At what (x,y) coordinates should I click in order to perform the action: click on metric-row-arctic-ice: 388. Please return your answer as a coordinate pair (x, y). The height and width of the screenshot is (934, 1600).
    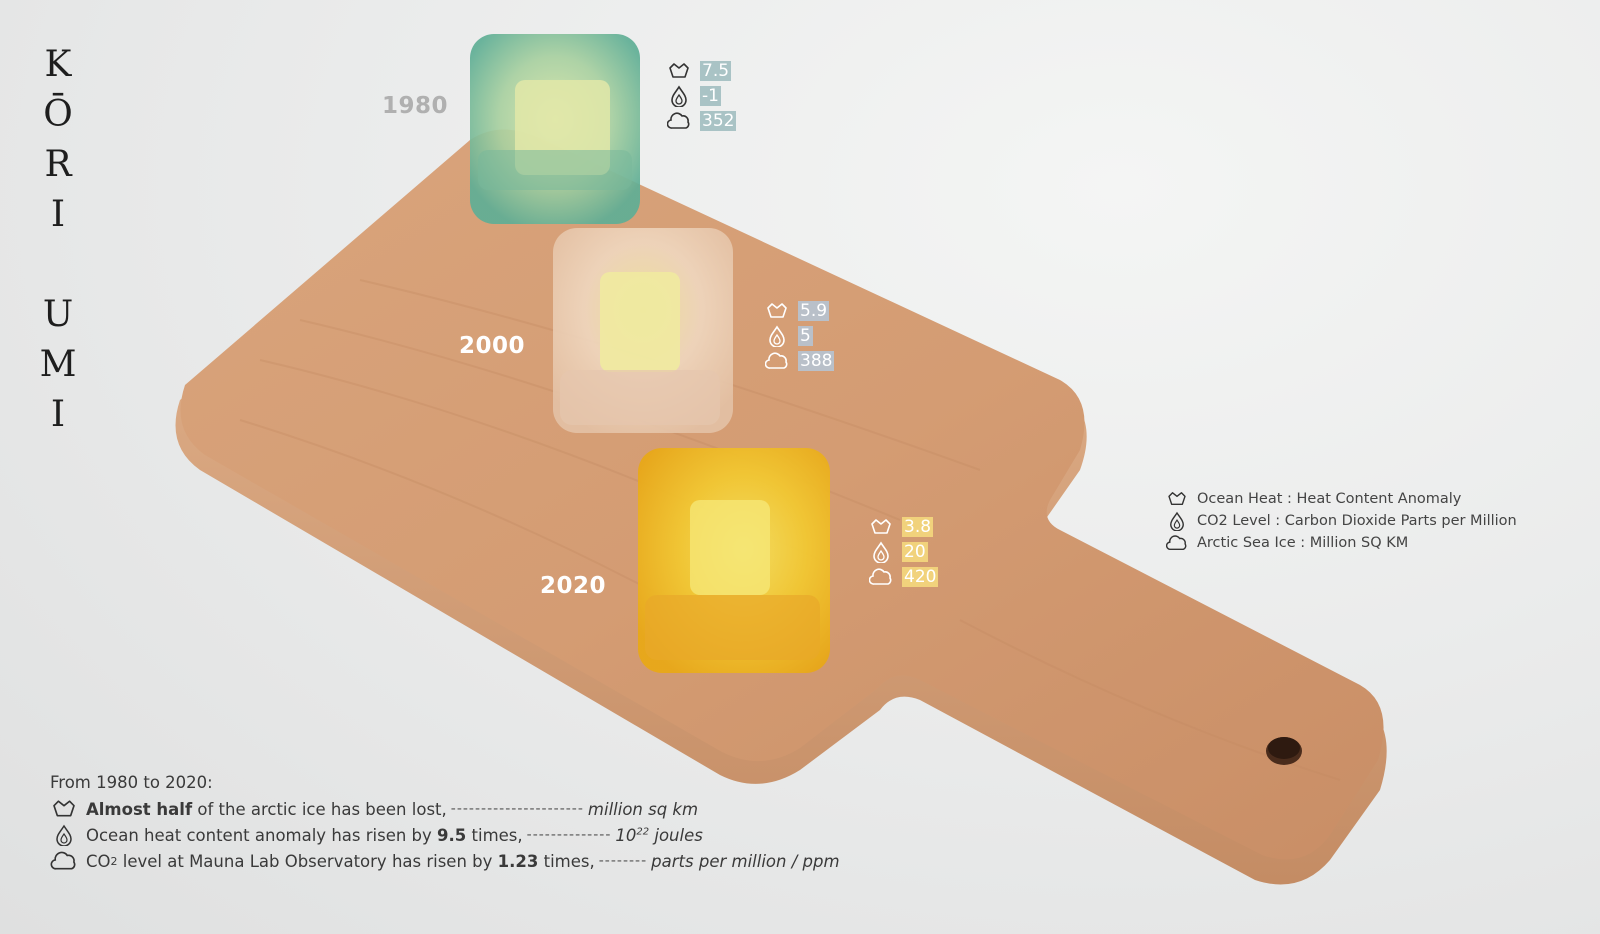
    Looking at the image, I should click on (799, 360).